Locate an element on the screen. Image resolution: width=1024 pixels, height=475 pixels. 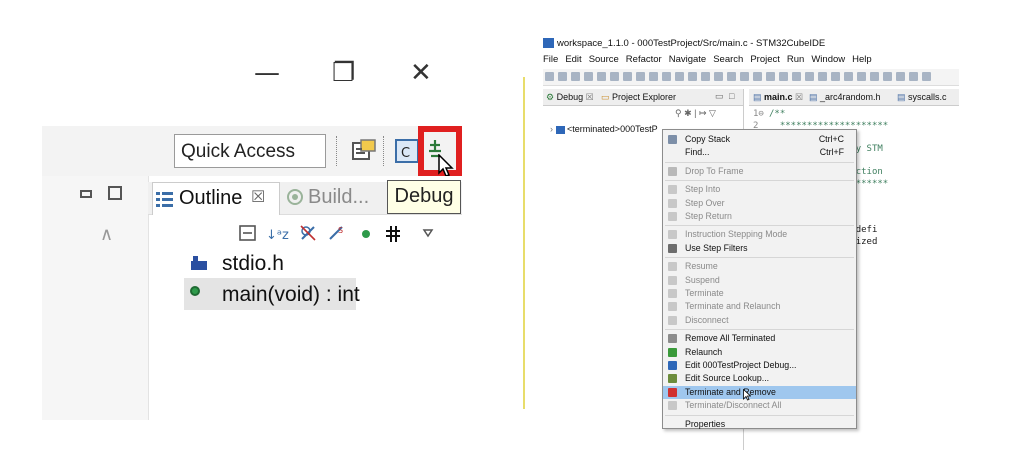
menu-item-label: Terminate and Remove is located at coordinates (730, 391).